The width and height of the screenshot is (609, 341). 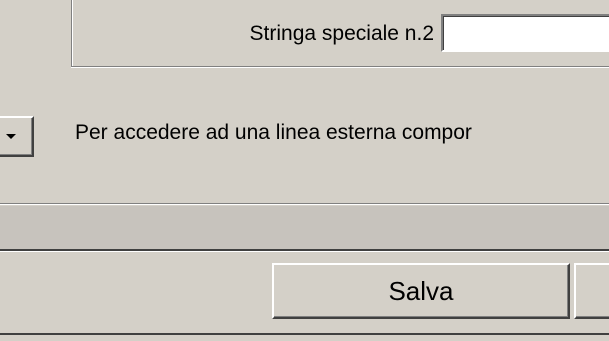 I want to click on external-line-info-text: Per accedere ad una linea esterna compor, so click(x=273, y=132).